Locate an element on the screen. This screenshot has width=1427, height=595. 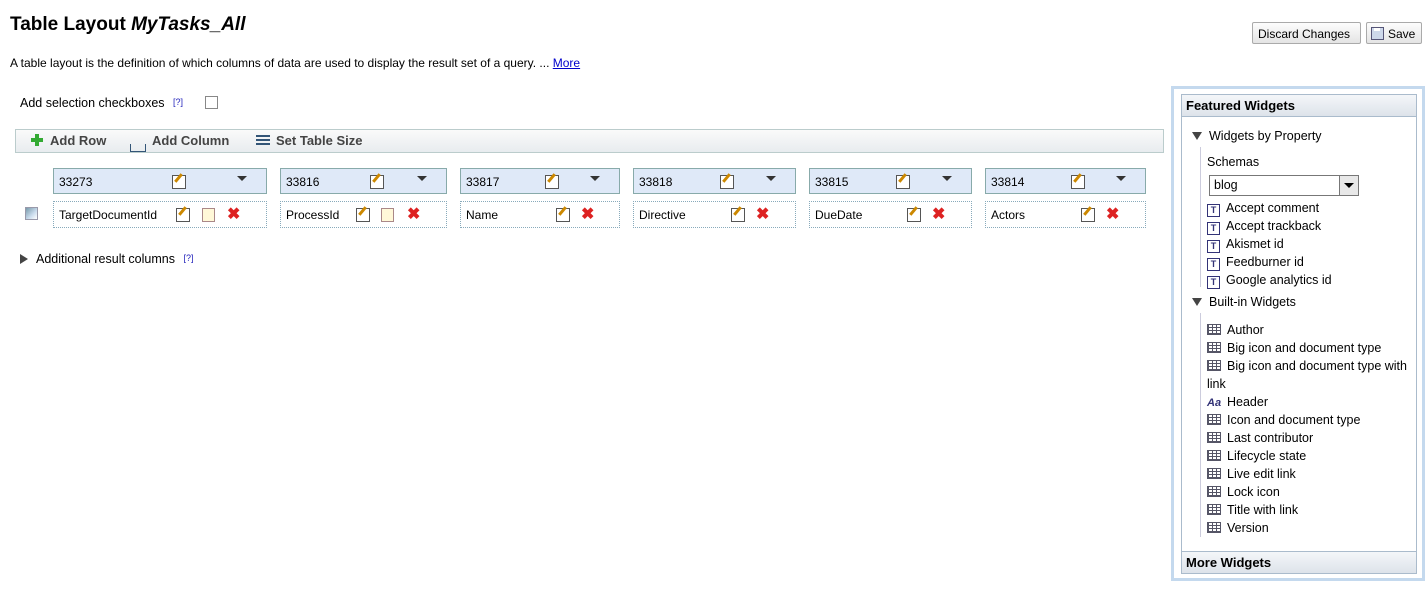
add-column-icon is located at coordinates (138, 148).